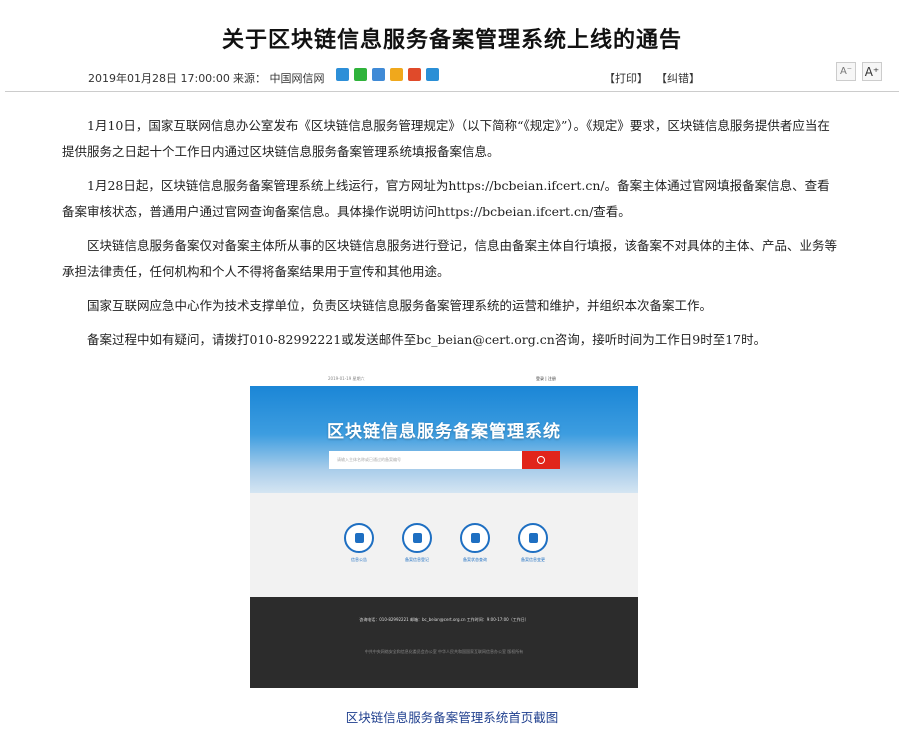 The width and height of the screenshot is (904, 729). I want to click on font-increase-button: A⁺, so click(872, 71).